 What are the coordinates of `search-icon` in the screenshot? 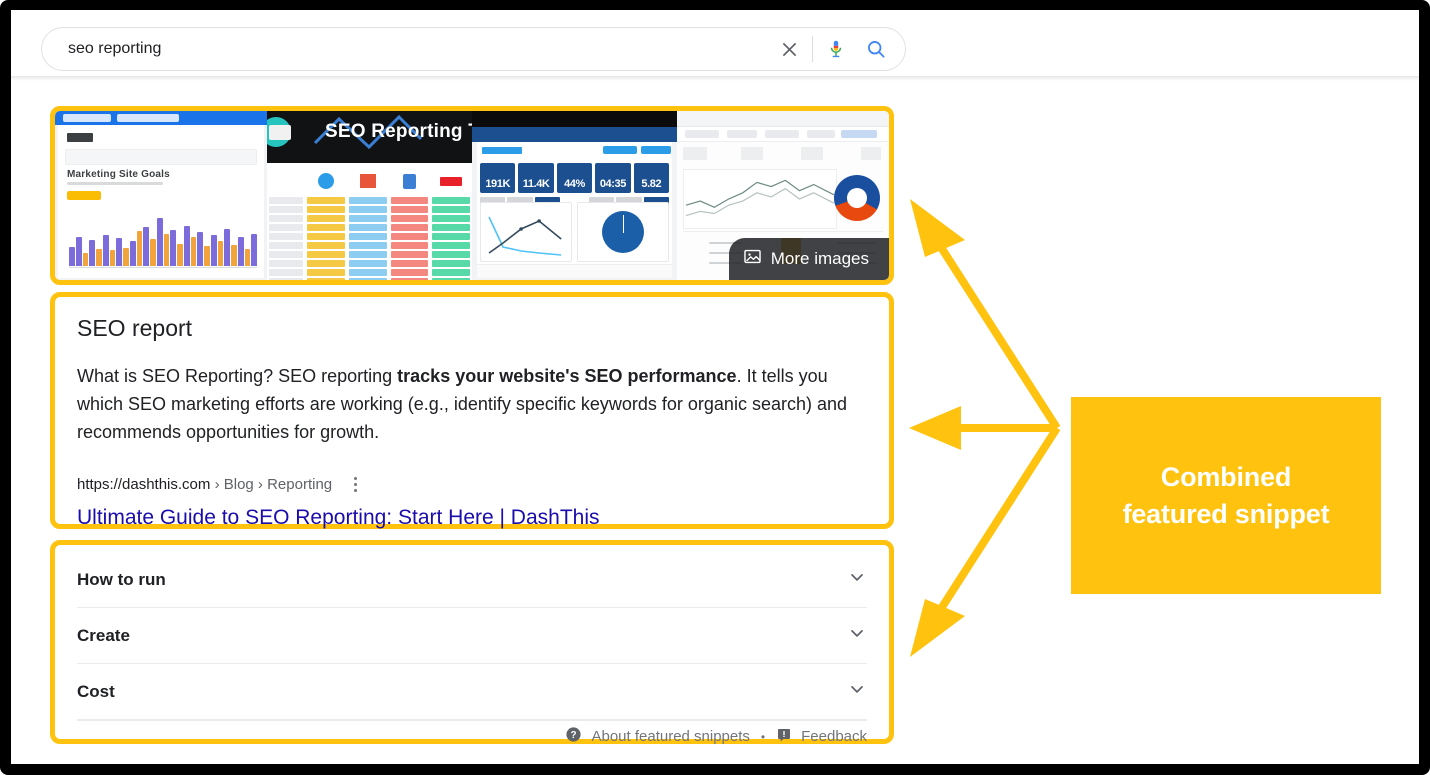 It's located at (876, 49).